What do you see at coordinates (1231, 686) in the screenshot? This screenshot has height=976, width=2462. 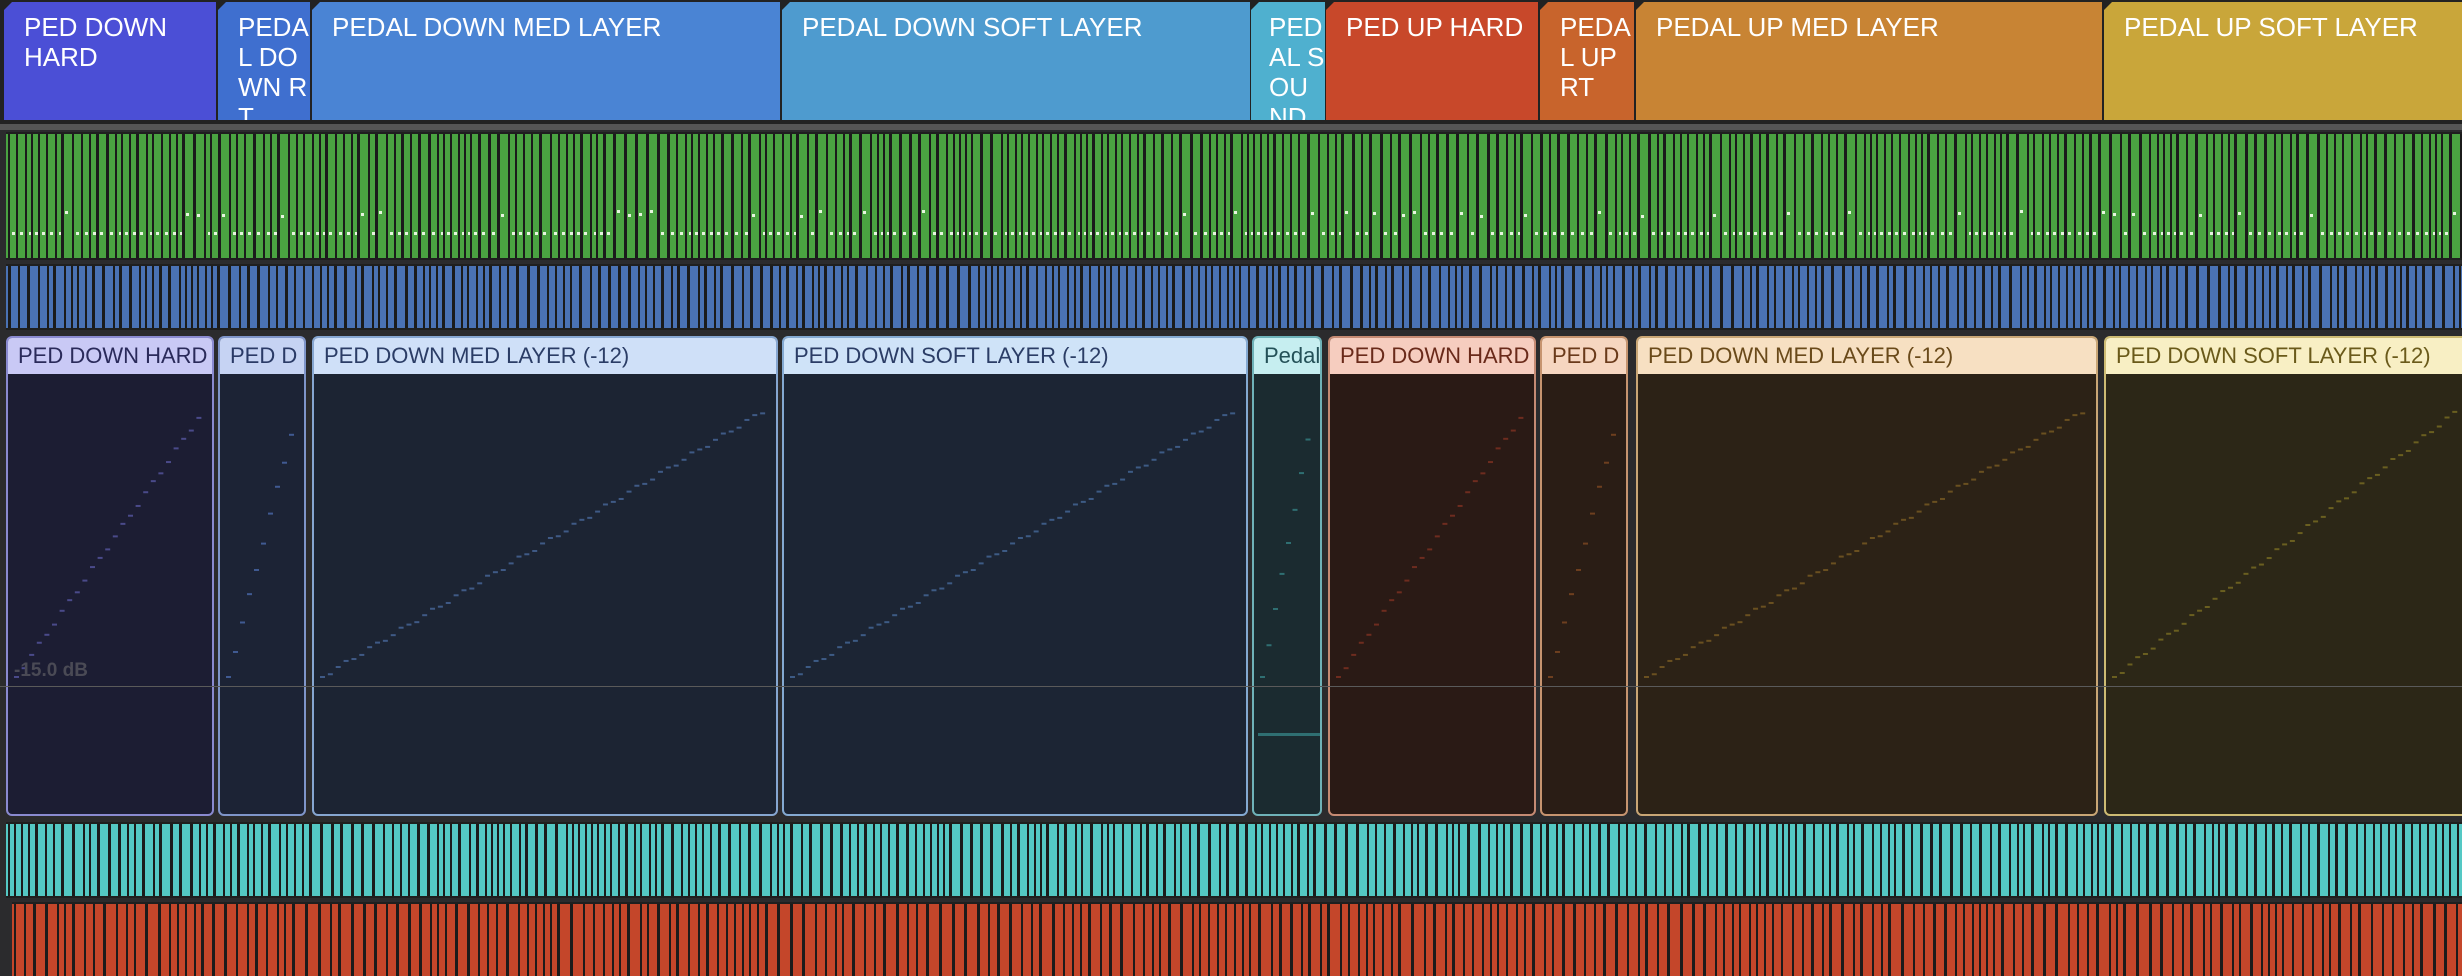 I see `volume-automation-line` at bounding box center [1231, 686].